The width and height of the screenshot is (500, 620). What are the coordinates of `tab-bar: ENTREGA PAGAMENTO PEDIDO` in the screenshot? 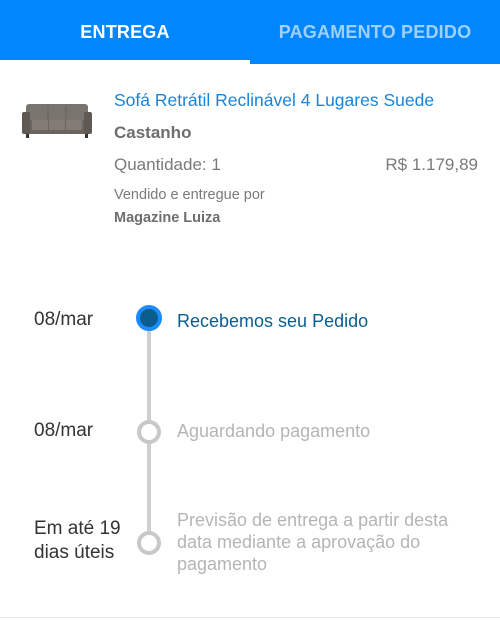 It's located at (250, 32).